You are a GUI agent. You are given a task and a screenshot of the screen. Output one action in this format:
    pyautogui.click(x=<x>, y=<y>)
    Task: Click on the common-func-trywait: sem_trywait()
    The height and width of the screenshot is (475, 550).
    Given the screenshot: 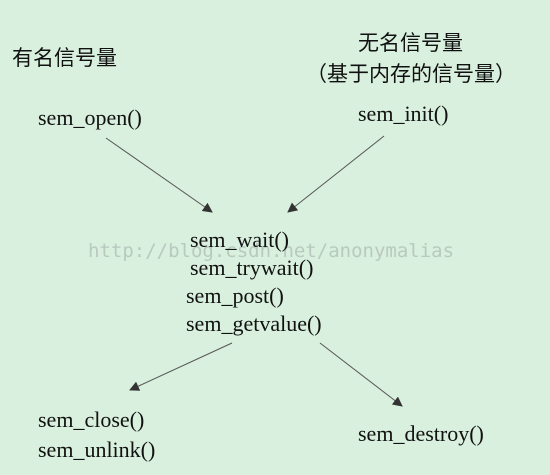 What is the action you would take?
    pyautogui.click(x=252, y=267)
    